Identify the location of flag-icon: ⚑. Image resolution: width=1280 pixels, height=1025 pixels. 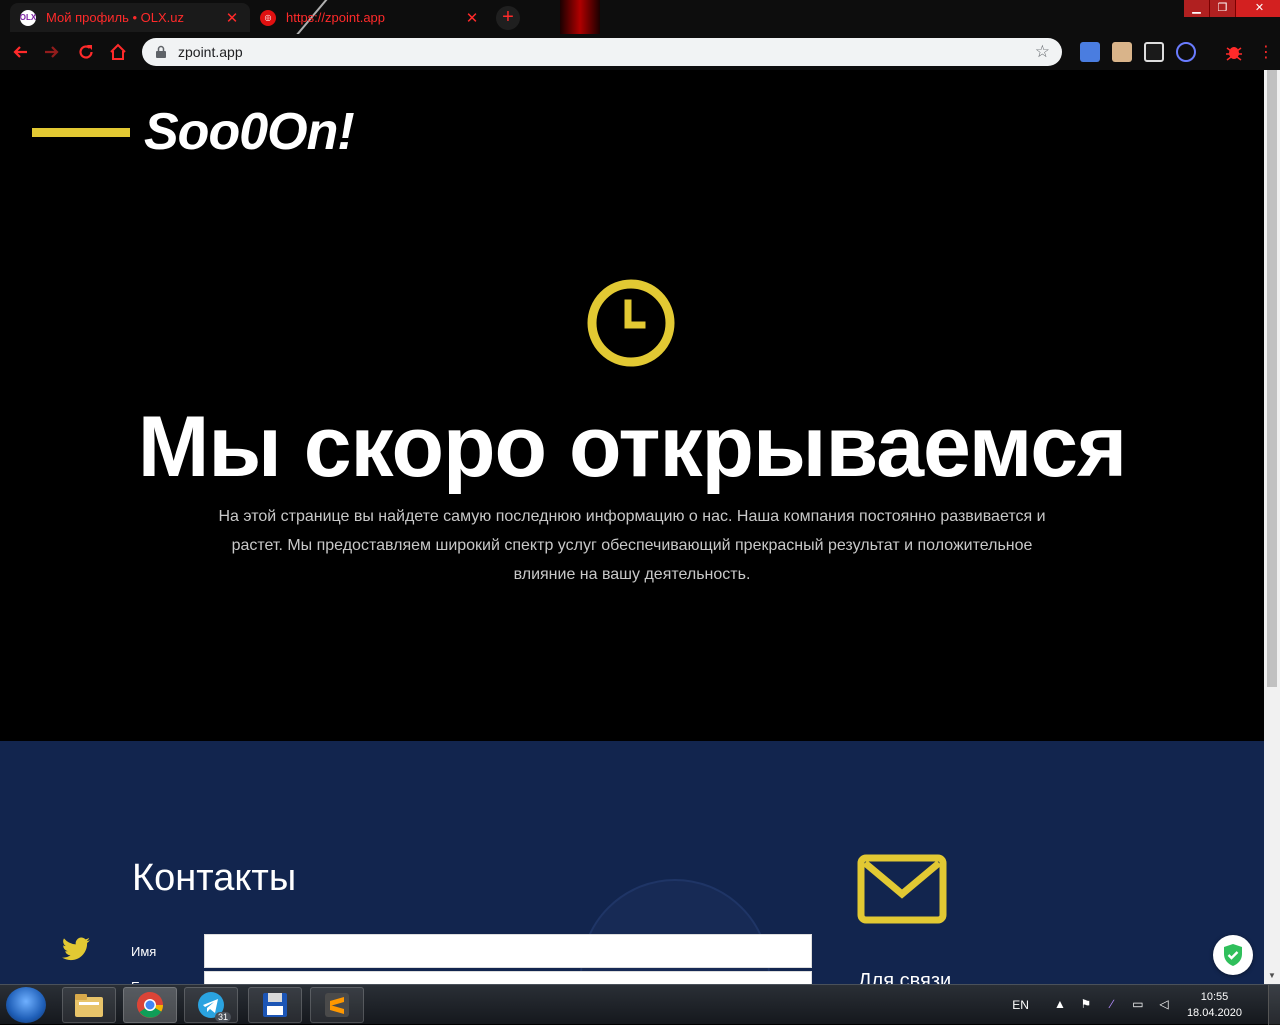
(1086, 1005).